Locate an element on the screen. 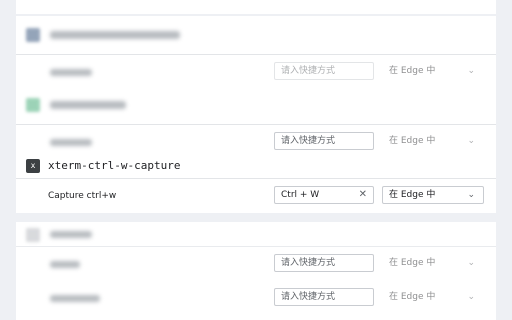 The width and height of the screenshot is (512, 320). shortcut-row: Capture ctrl+w Ctrl + W ✕ 在 Edge 中 ⌄ is located at coordinates (256, 196).